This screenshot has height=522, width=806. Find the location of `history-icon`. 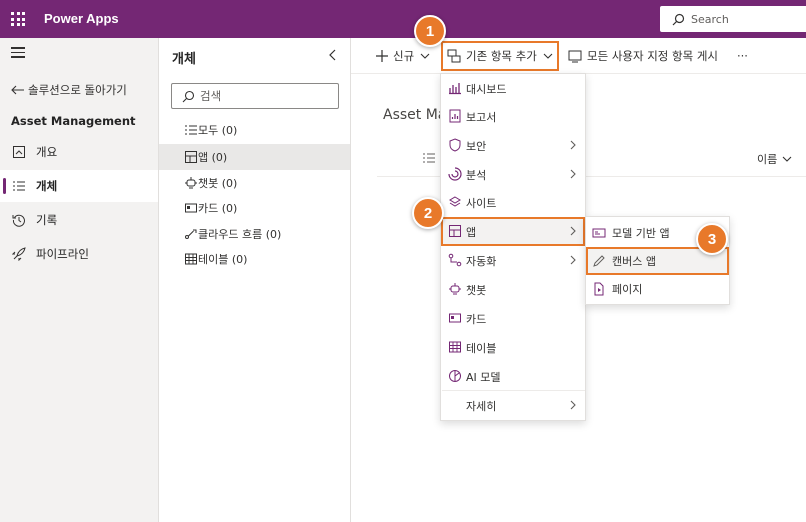

history-icon is located at coordinates (18, 220).